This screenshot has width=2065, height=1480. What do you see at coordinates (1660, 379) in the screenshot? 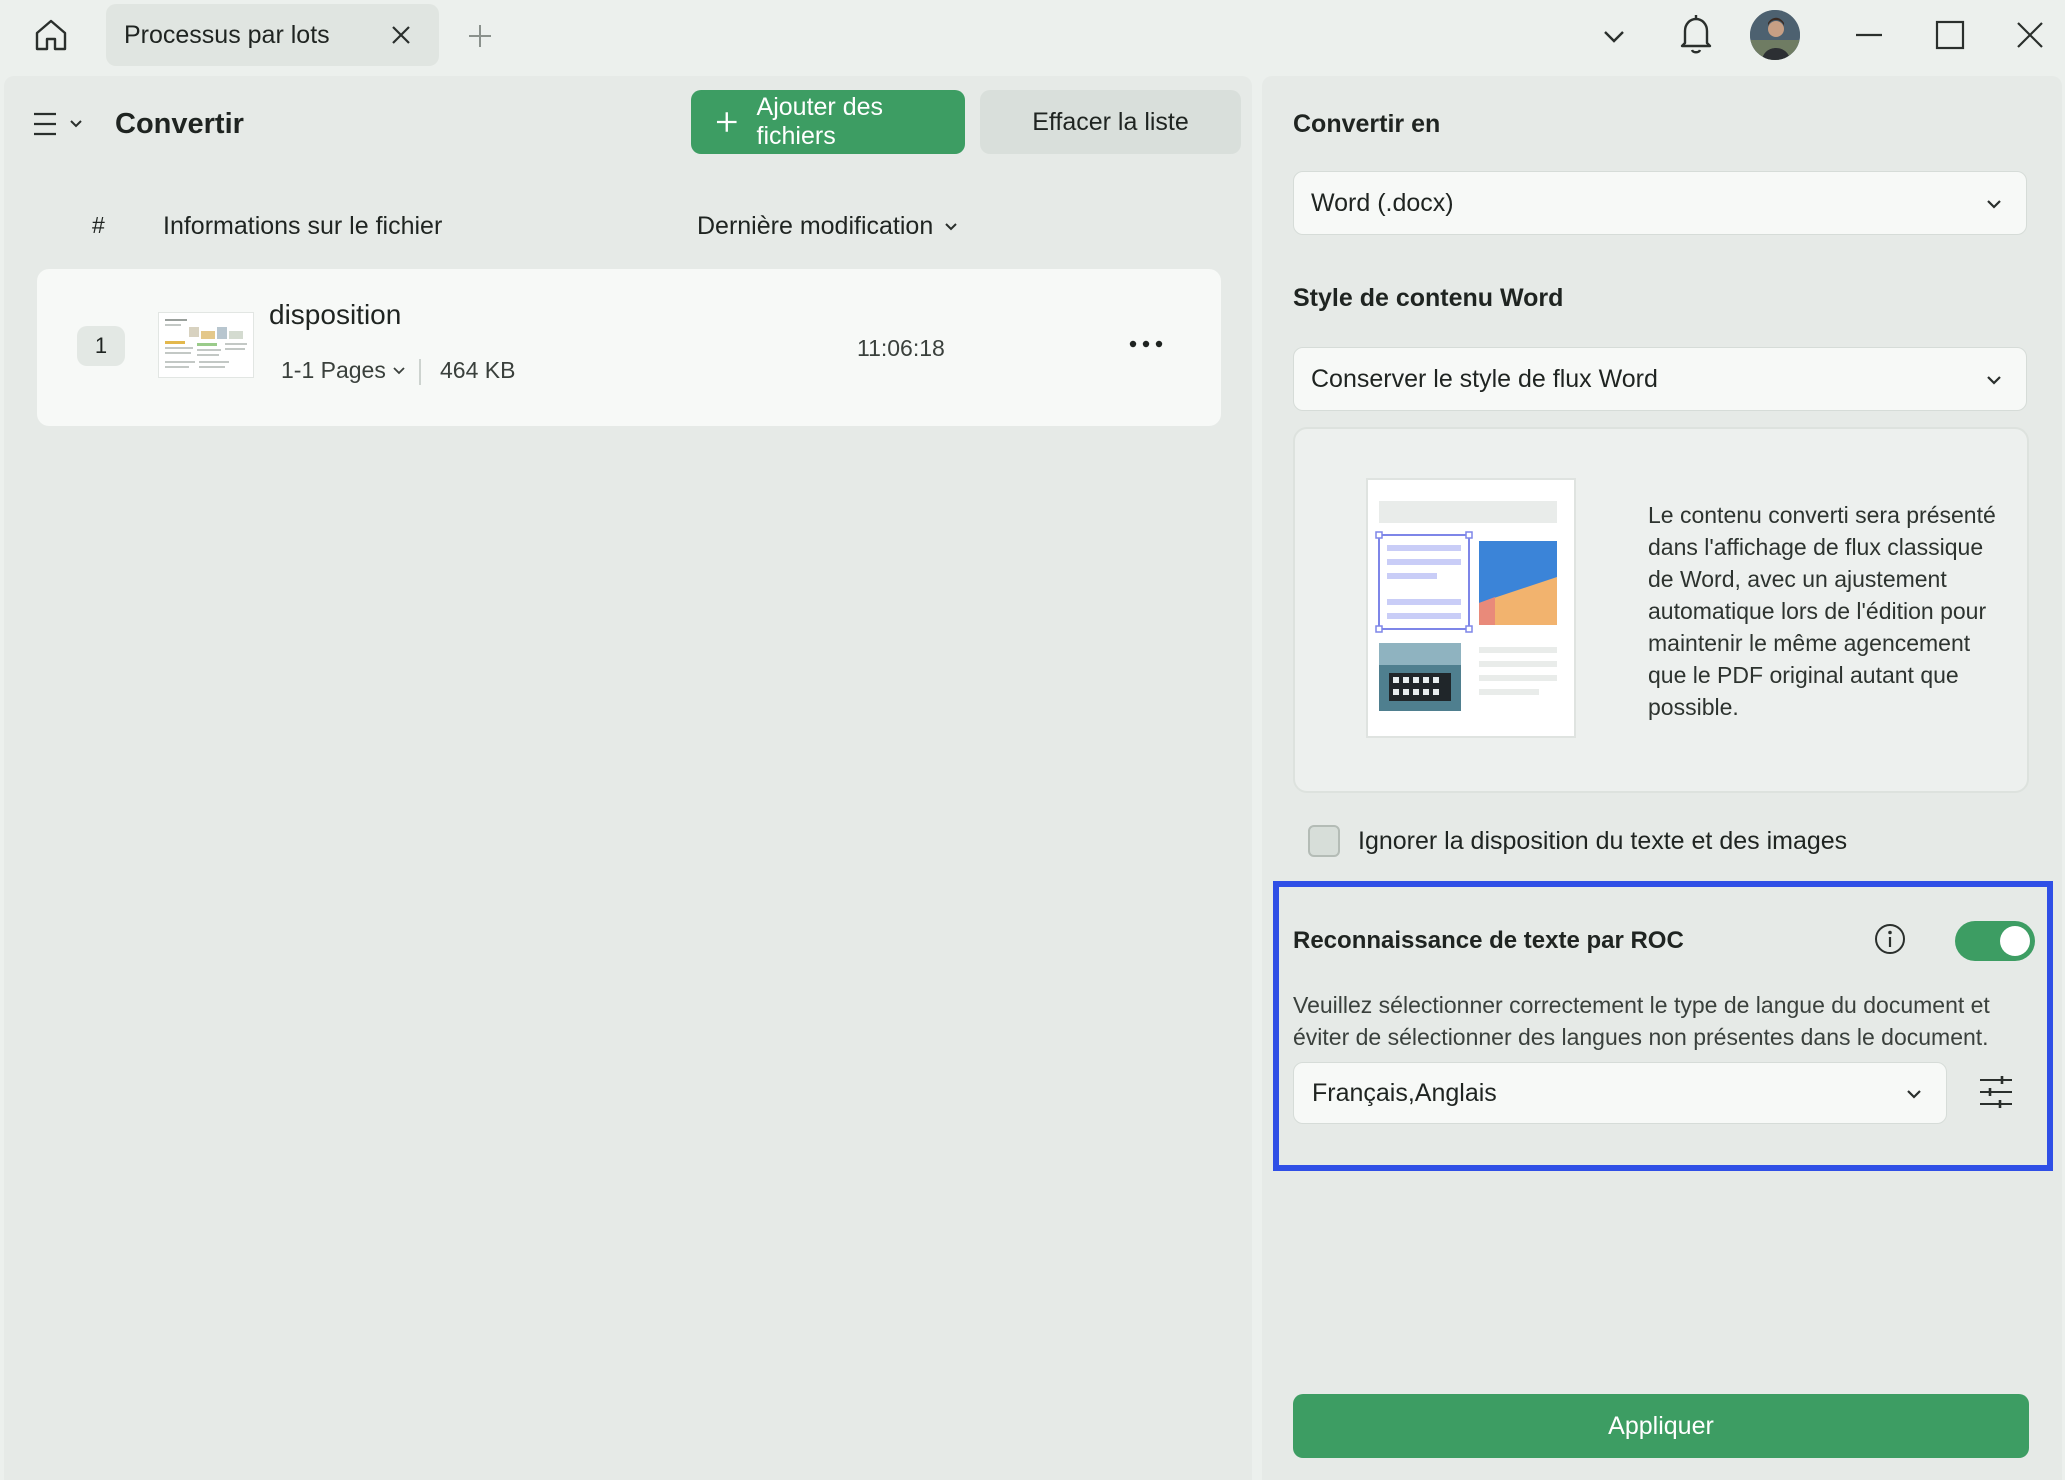
I see `word-content-style-select: Conserver le style de flux Word` at bounding box center [1660, 379].